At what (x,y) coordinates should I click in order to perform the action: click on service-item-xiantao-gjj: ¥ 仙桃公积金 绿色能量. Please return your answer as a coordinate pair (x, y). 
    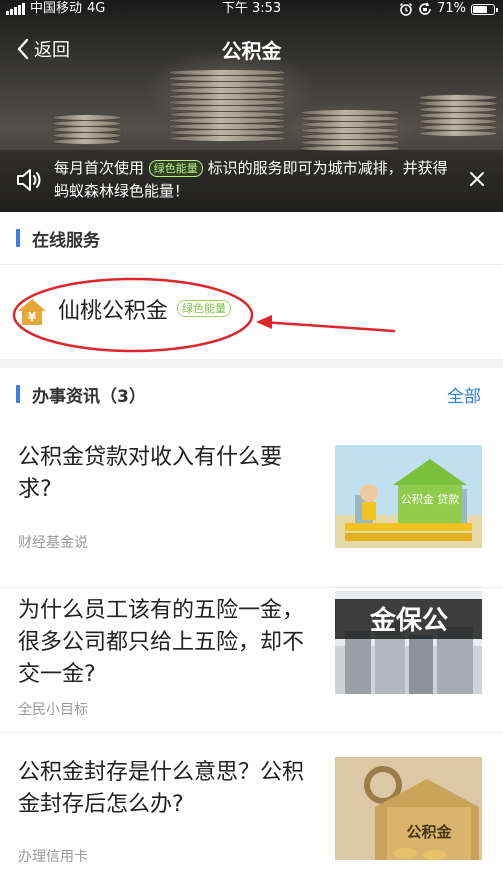
    Looking at the image, I should click on (251, 312).